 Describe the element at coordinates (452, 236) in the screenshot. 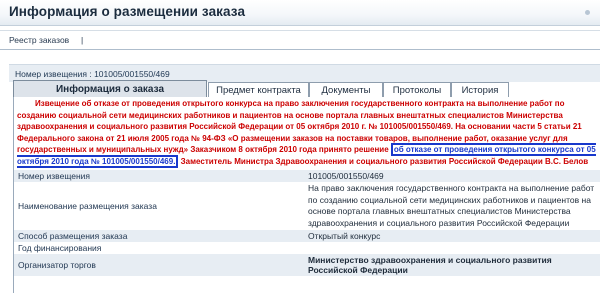

I see `detail-value: Открытый конкурс` at that location.